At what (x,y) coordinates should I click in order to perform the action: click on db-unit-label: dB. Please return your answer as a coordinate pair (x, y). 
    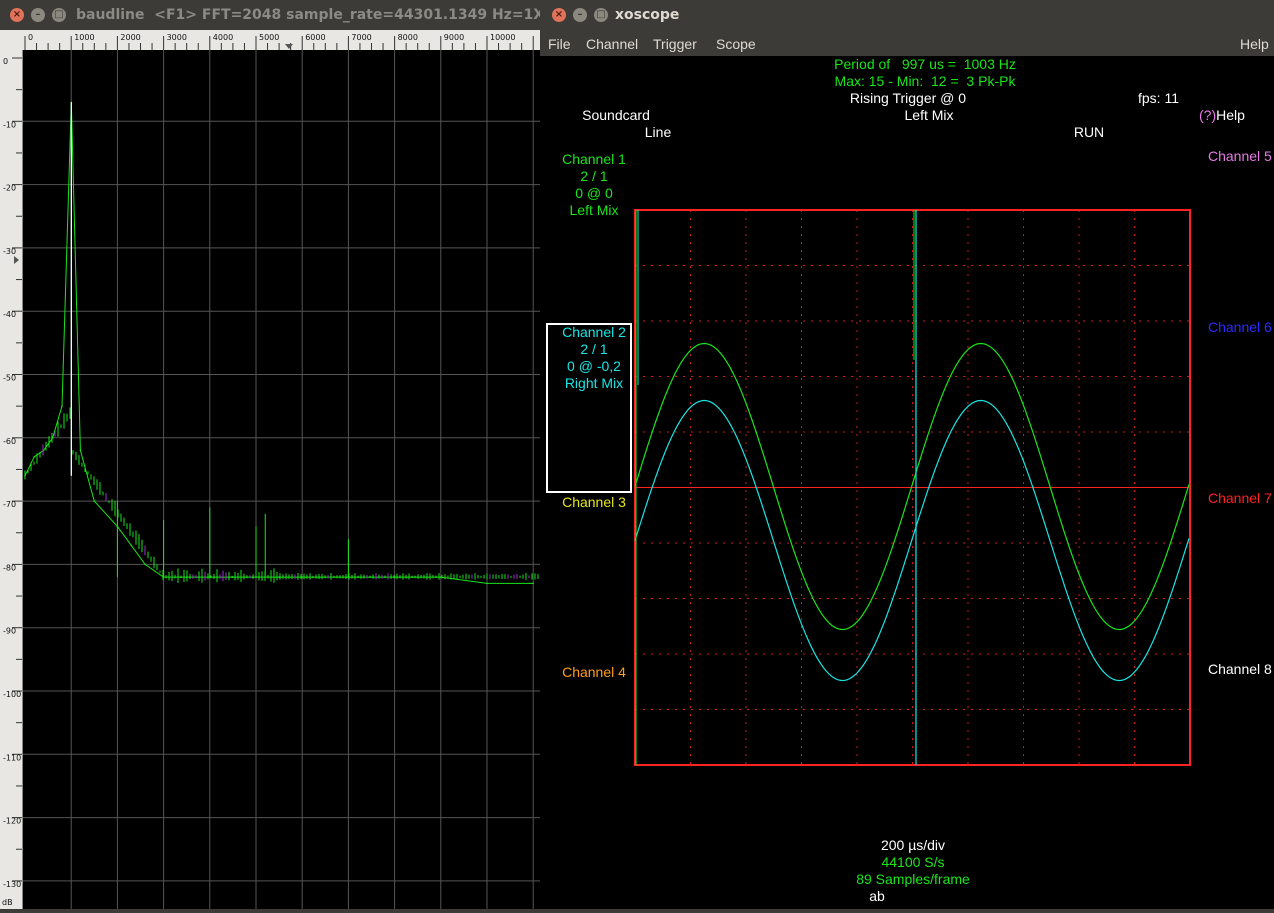
    Looking at the image, I should click on (7, 902).